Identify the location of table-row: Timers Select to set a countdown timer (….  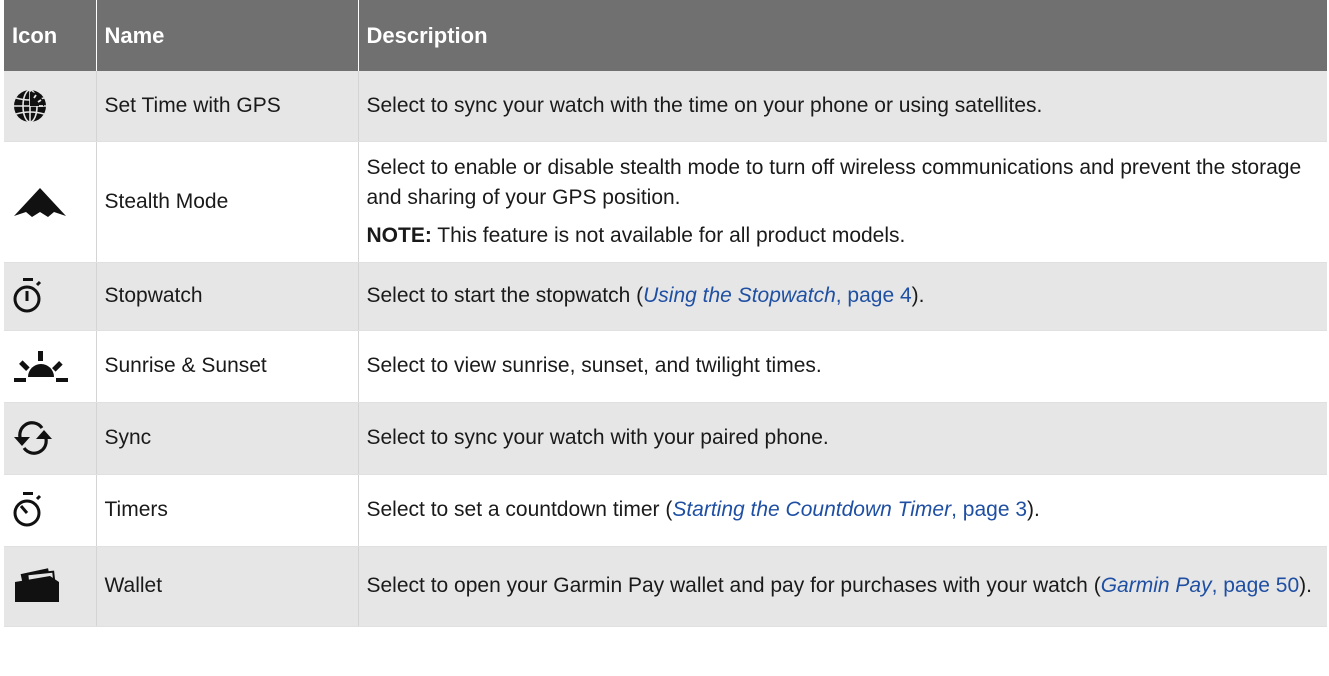
(665, 510).